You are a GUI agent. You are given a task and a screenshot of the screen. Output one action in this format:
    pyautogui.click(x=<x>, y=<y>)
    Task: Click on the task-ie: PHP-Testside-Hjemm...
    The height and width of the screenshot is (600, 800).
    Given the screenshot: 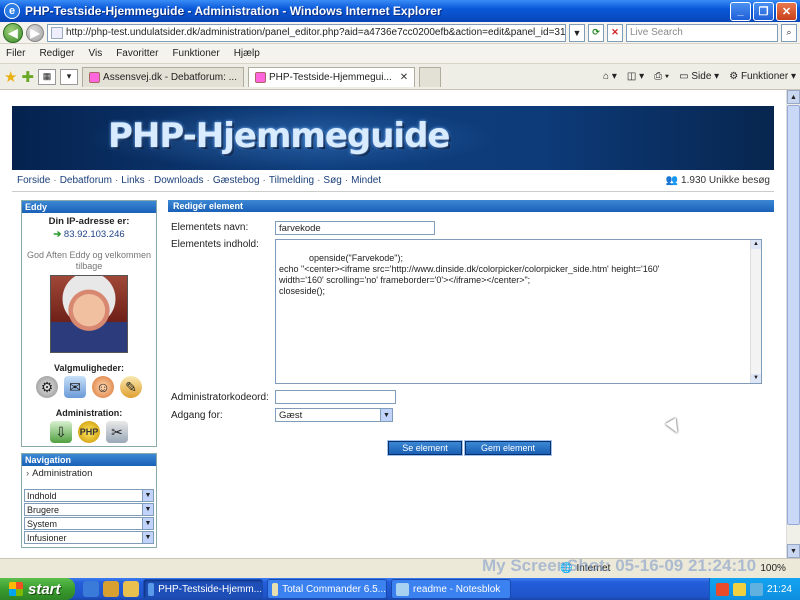 What is the action you would take?
    pyautogui.click(x=203, y=589)
    